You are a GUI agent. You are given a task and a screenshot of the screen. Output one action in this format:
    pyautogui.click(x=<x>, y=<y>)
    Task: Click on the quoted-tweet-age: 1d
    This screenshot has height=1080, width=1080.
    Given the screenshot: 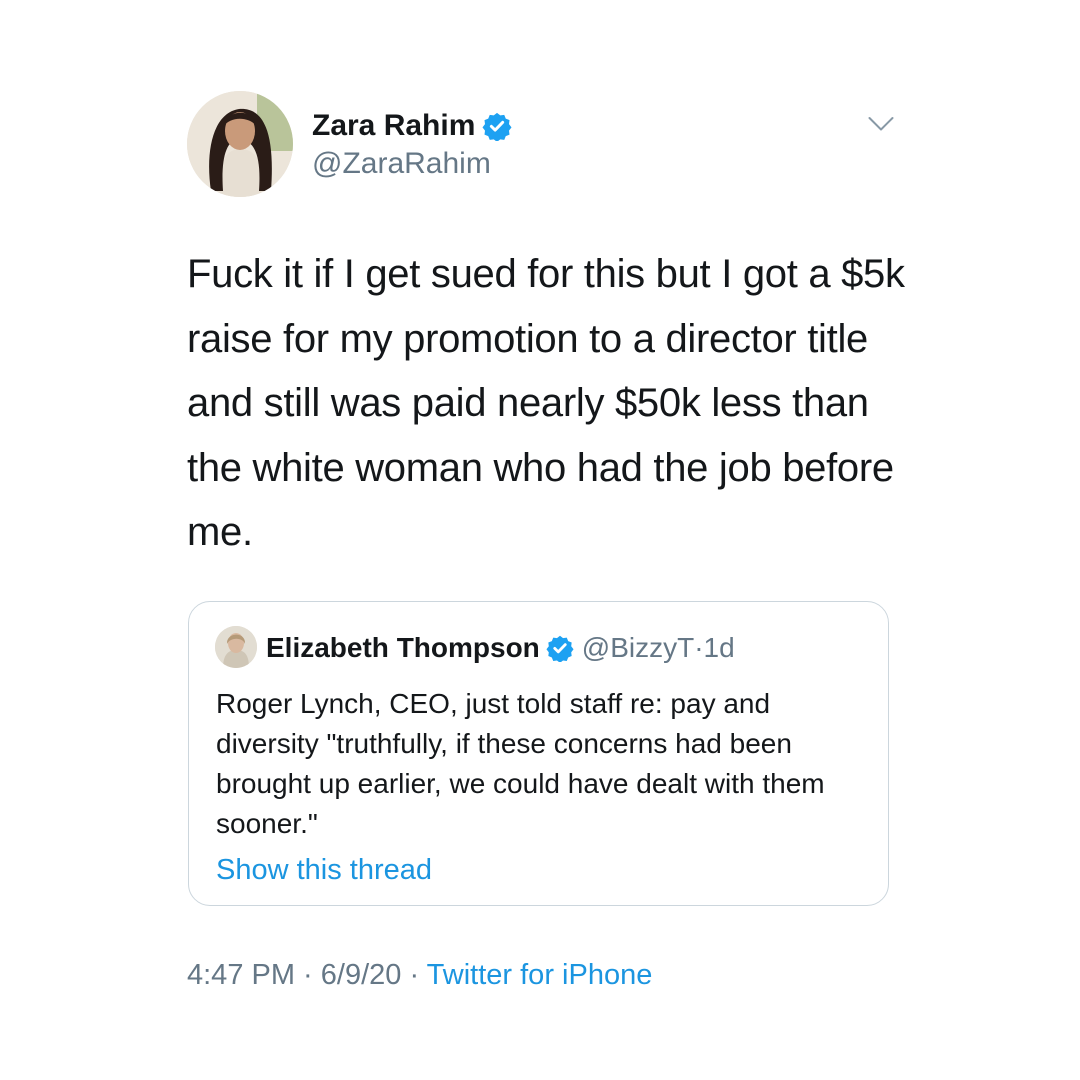 What is the action you would take?
    pyautogui.click(x=719, y=647)
    